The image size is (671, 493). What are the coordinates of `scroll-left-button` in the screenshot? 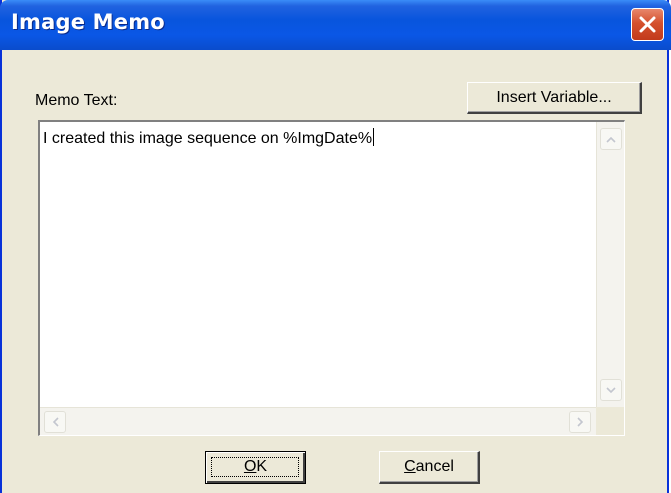 It's located at (55, 422).